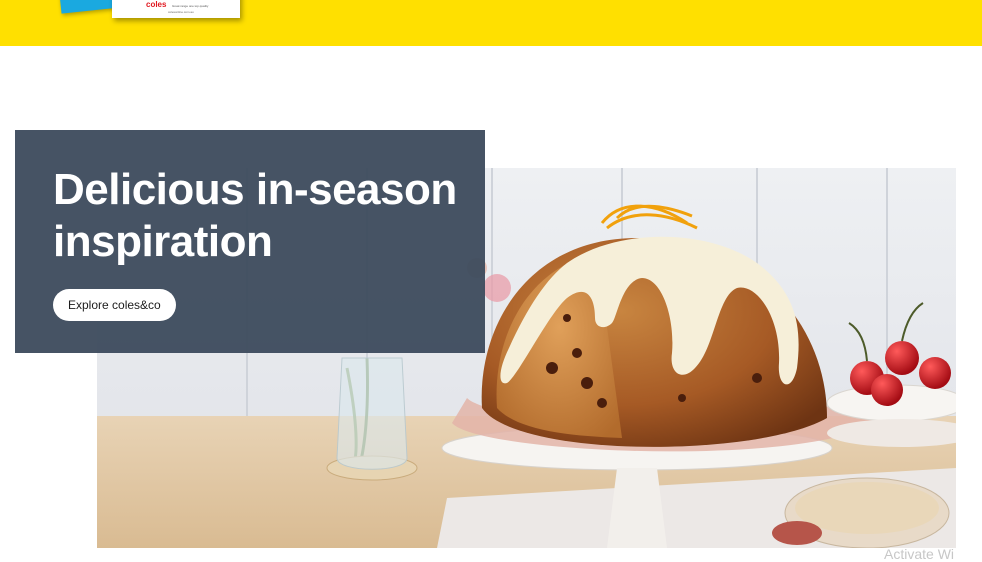 Image resolution: width=982 pixels, height=562 pixels. Describe the element at coordinates (919, 554) in the screenshot. I see `activate-windows-watermark: Activate Wi` at that location.